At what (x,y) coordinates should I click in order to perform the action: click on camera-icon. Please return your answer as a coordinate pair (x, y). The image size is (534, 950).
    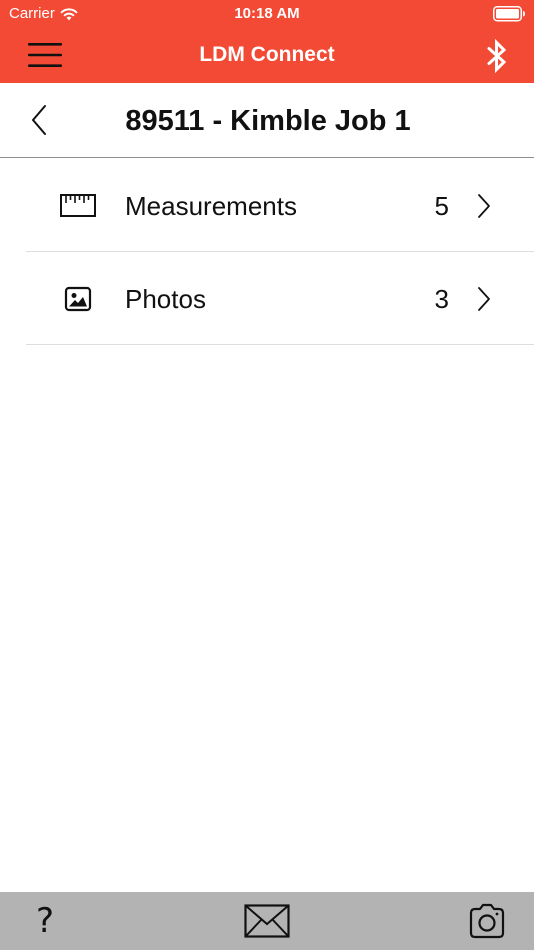
    Looking at the image, I should click on (487, 921).